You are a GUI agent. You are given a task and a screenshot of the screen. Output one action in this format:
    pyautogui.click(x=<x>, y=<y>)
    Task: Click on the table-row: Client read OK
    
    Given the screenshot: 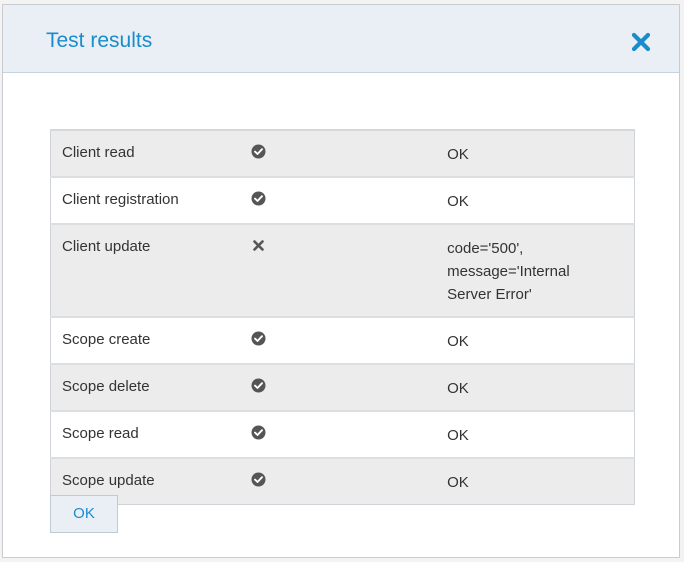 What is the action you would take?
    pyautogui.click(x=342, y=153)
    